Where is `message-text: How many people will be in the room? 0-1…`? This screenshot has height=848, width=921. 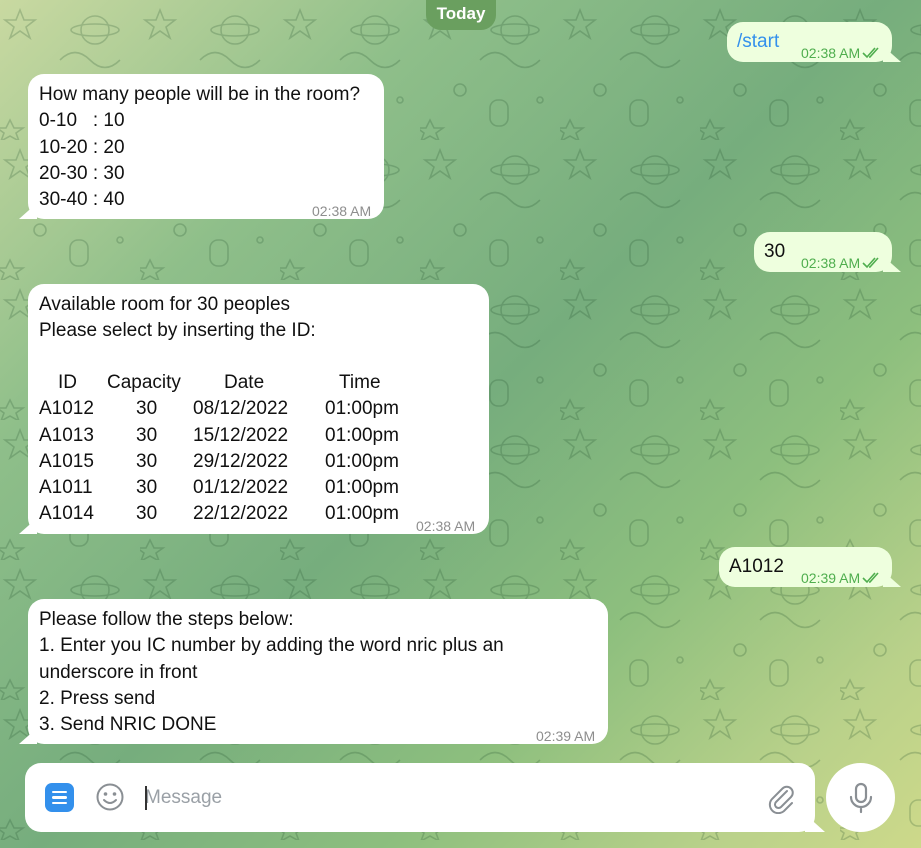 message-text: How many people will be in the room? 0-1… is located at coordinates (199, 147).